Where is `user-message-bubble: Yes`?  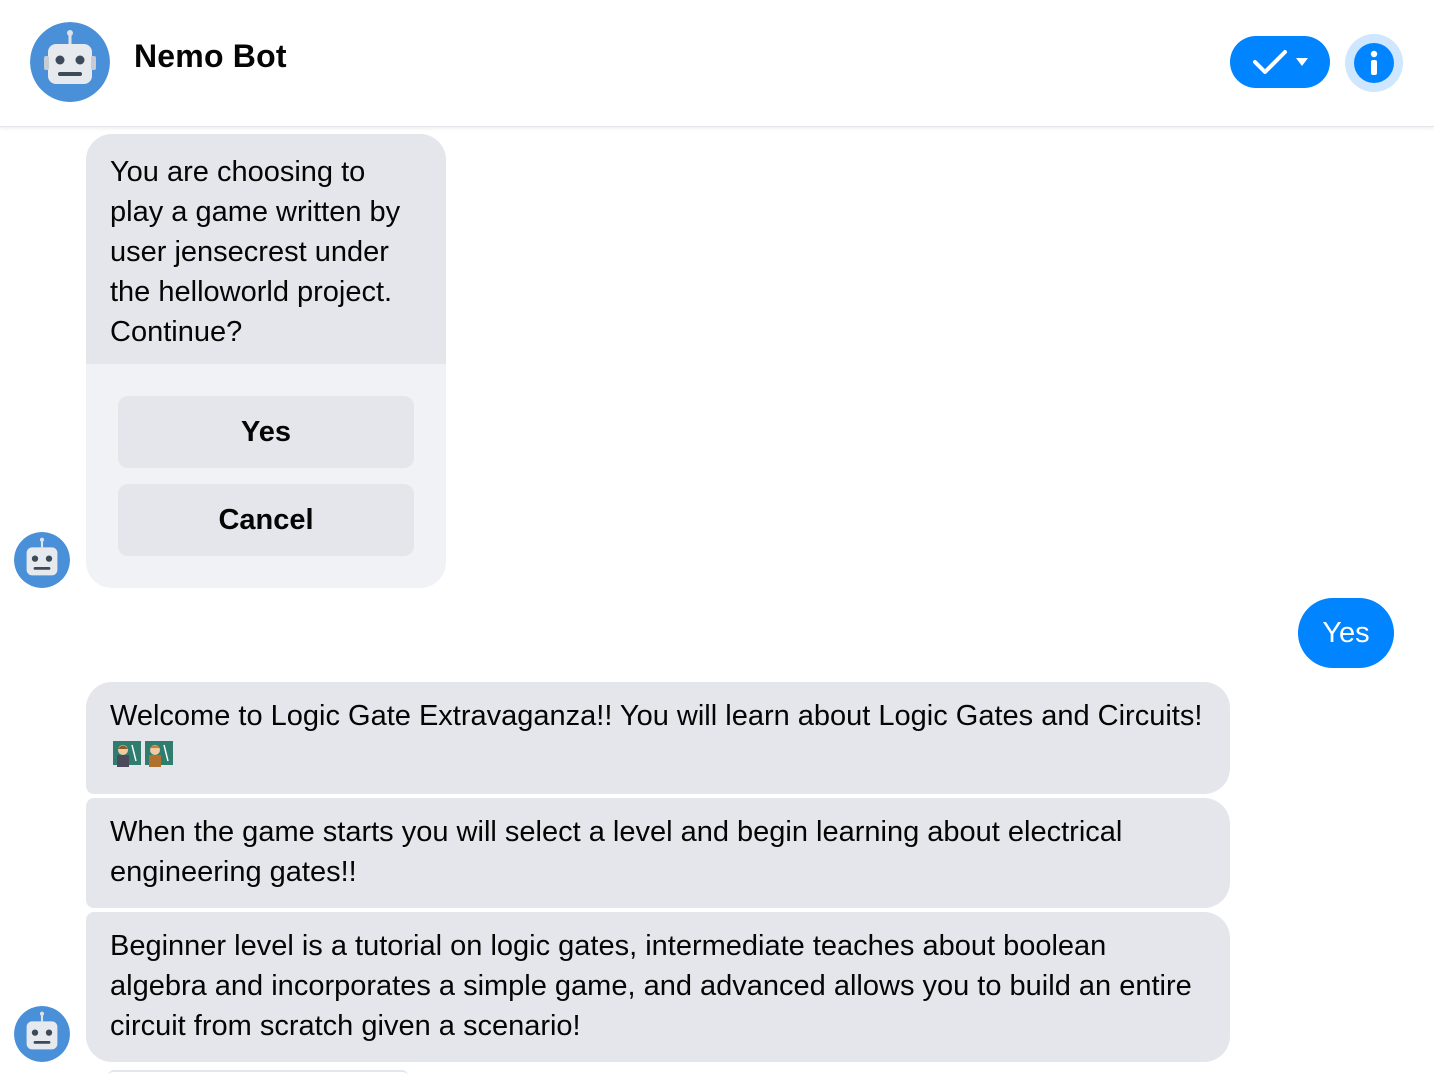
user-message-bubble: Yes is located at coordinates (1346, 633).